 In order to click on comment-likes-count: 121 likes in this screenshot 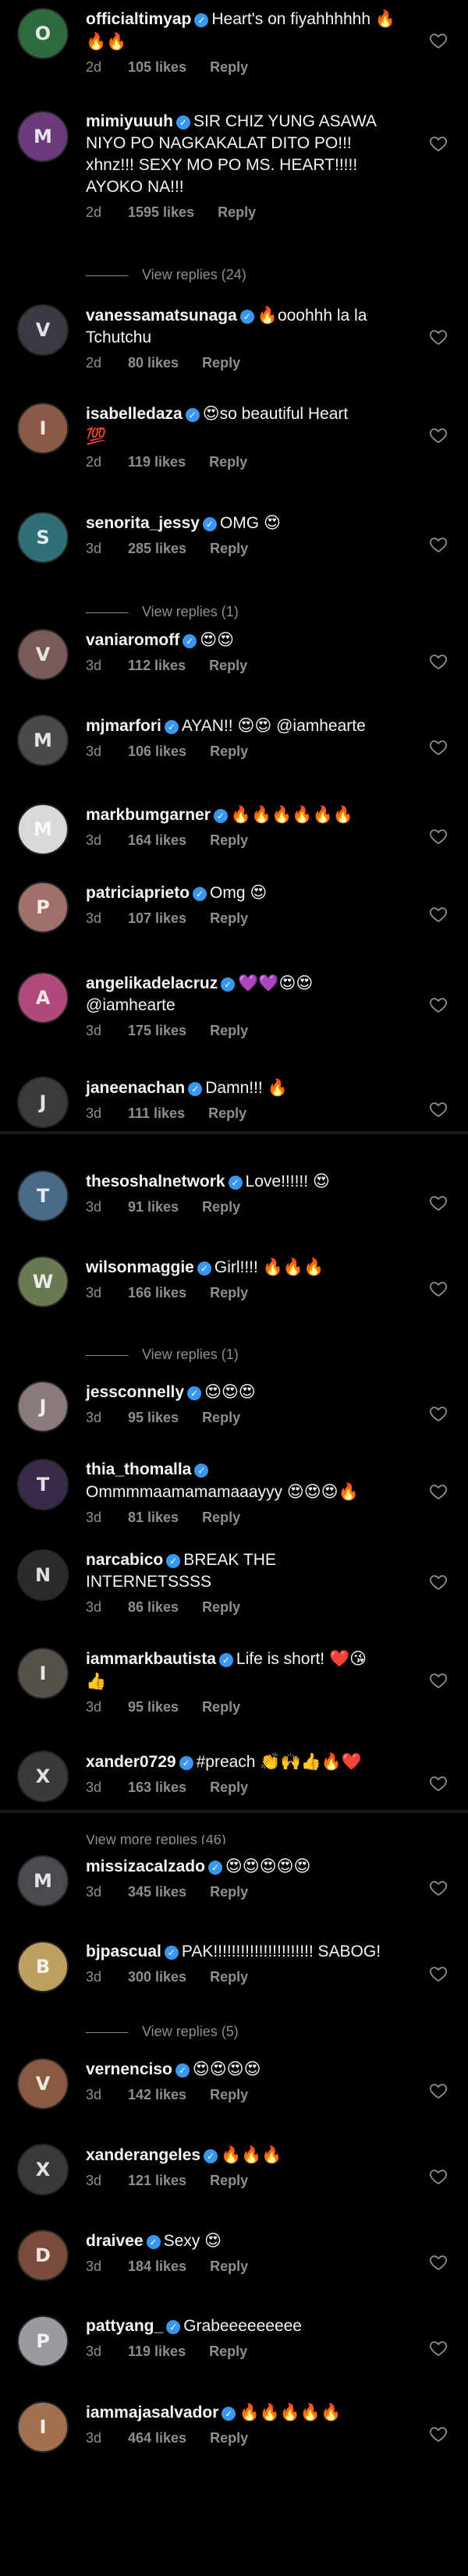, I will do `click(157, 2181)`.